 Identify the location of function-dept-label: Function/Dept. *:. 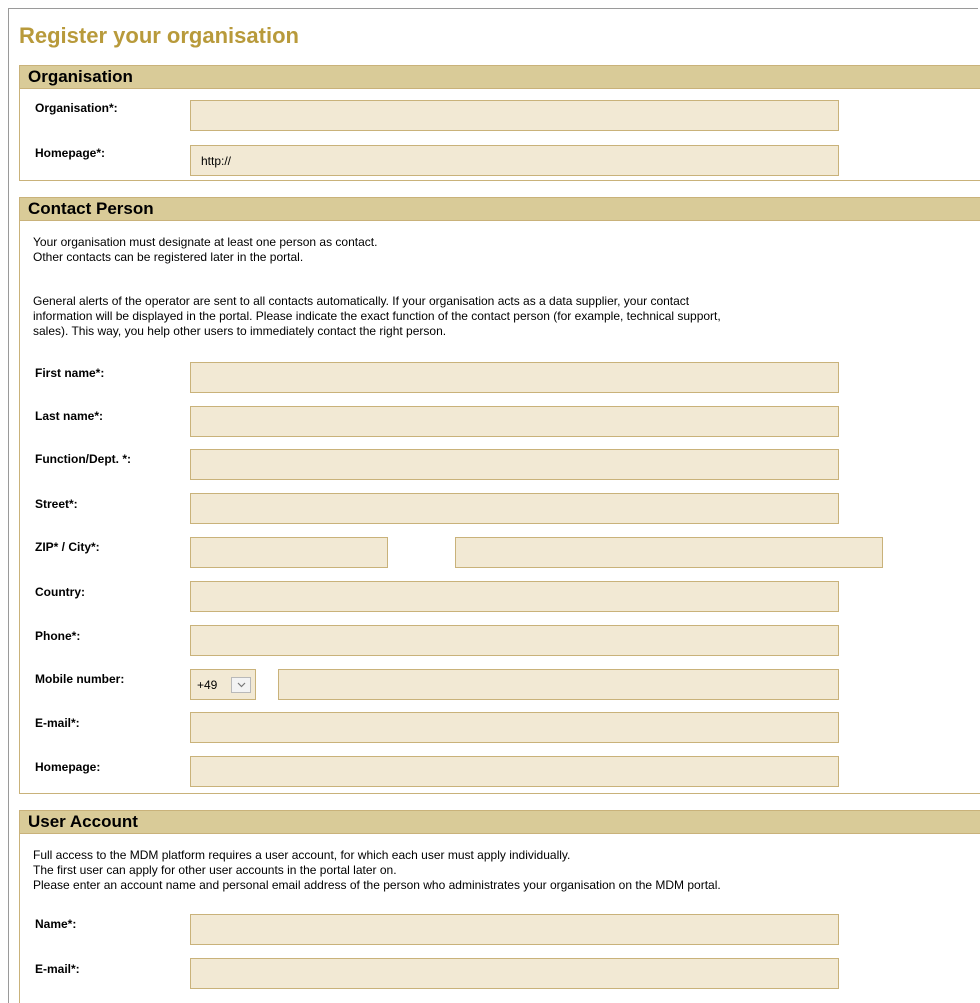
(83, 459).